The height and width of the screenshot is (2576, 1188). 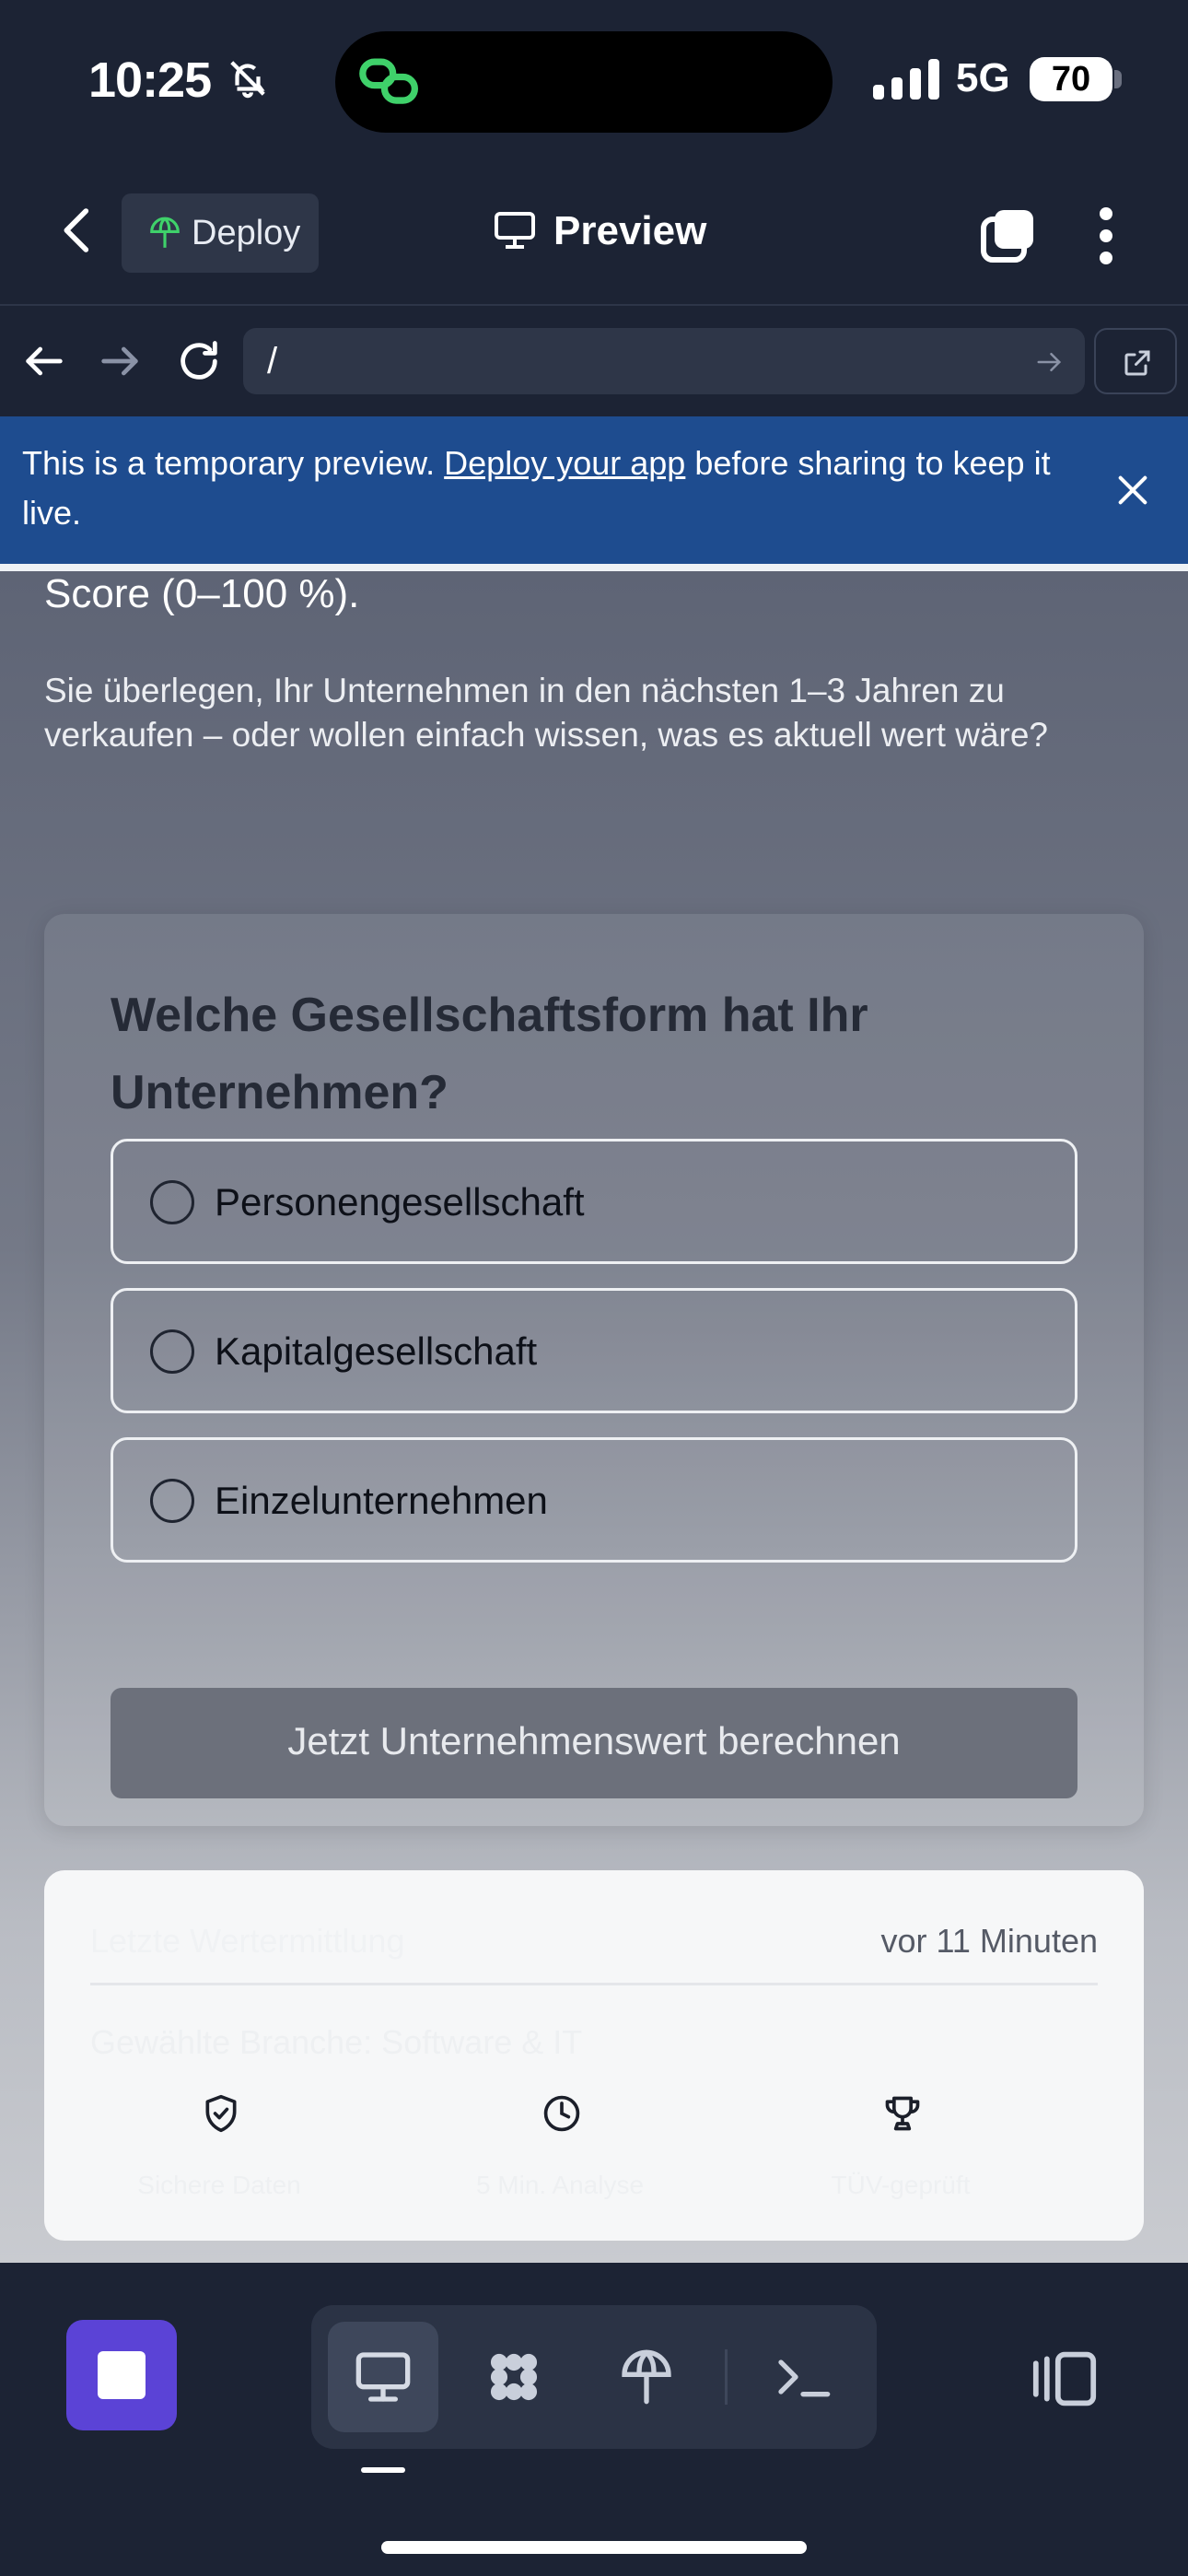 I want to click on battery-level: 70, so click(x=1071, y=79).